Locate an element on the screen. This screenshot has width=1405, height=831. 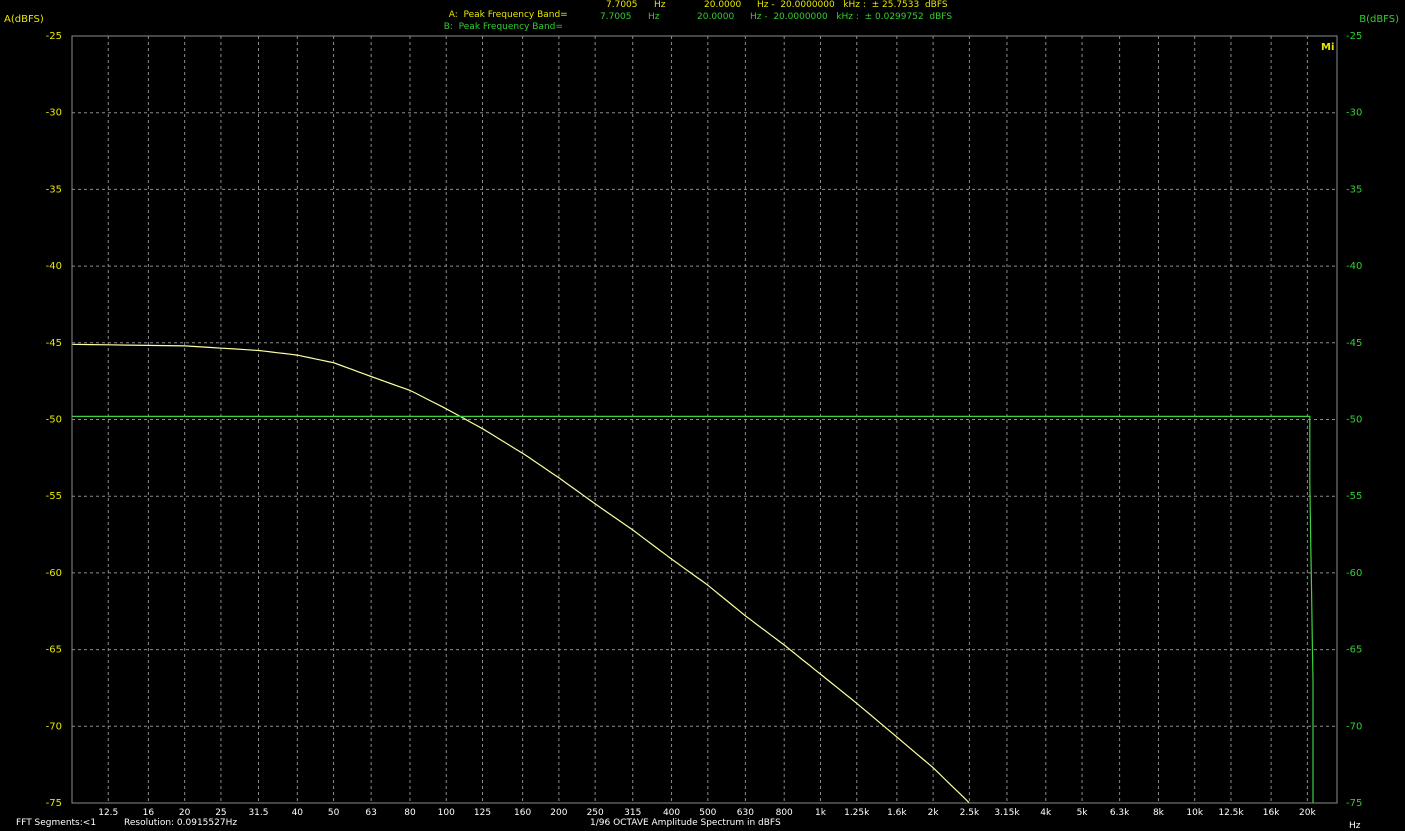
header-a-unit: Hz is located at coordinates (660, 5).